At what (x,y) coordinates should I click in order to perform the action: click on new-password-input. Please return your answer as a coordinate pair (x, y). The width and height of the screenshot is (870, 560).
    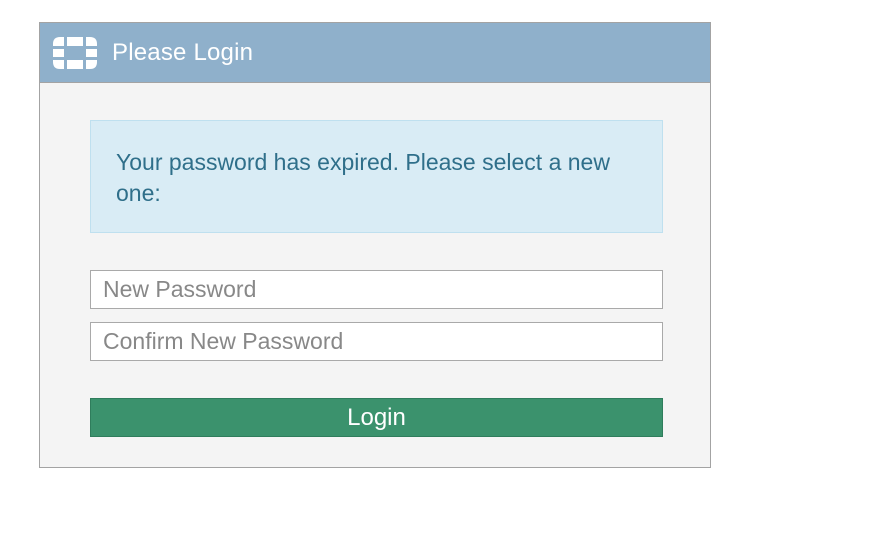
    Looking at the image, I should click on (376, 289).